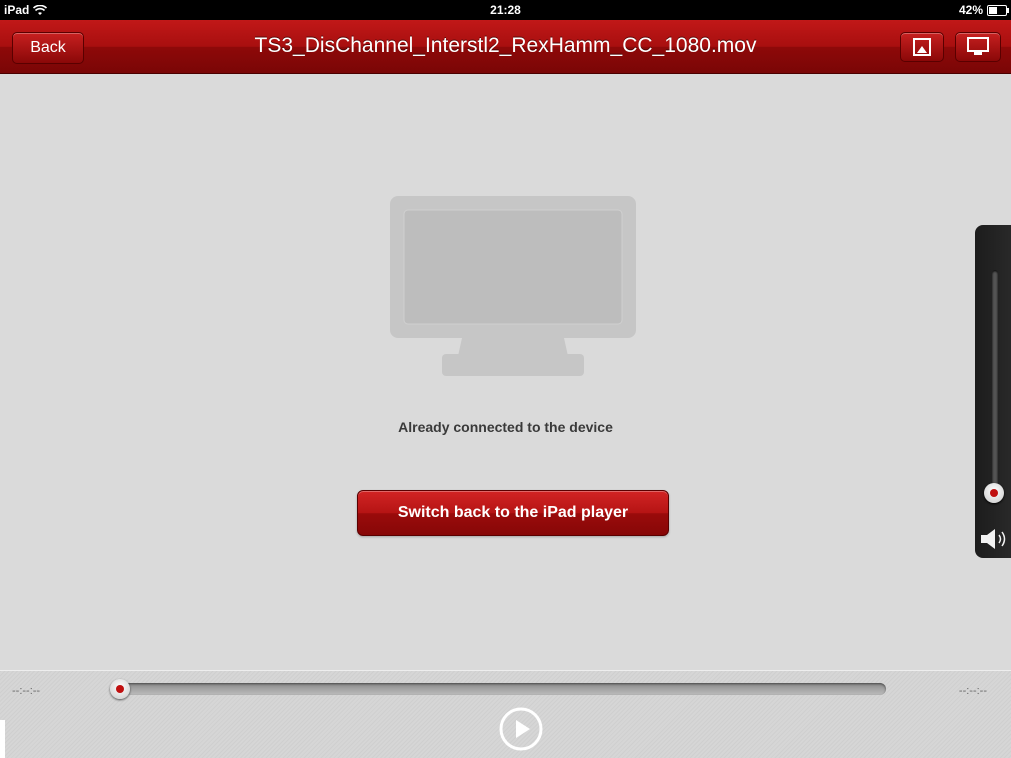 This screenshot has width=1011, height=758. What do you see at coordinates (983, 10) in the screenshot?
I see `status-right: 42%` at bounding box center [983, 10].